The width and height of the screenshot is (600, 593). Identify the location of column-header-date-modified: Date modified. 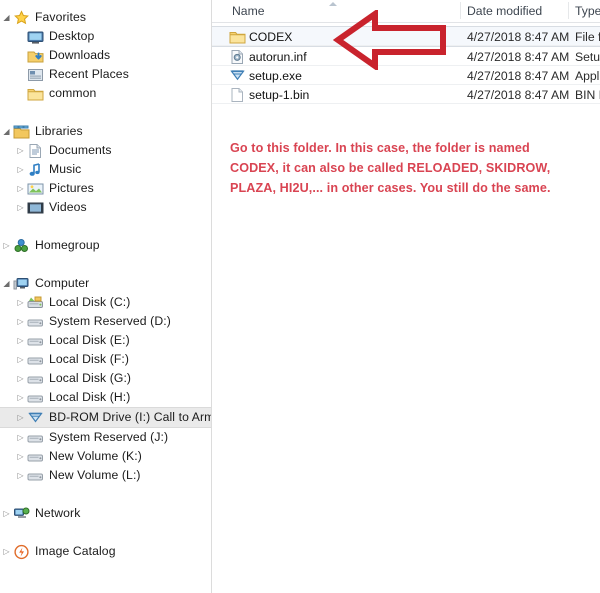
(504, 11).